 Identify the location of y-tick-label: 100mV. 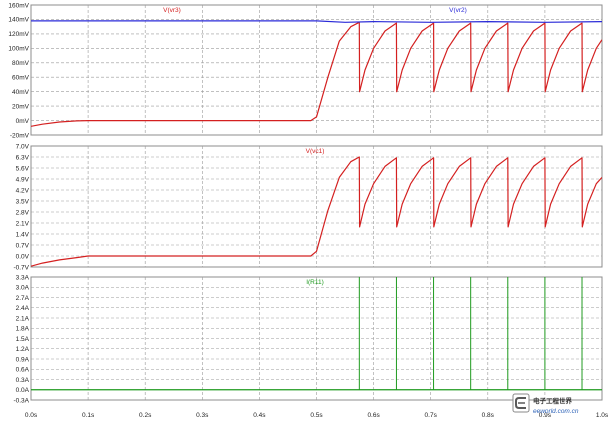
(18, 49).